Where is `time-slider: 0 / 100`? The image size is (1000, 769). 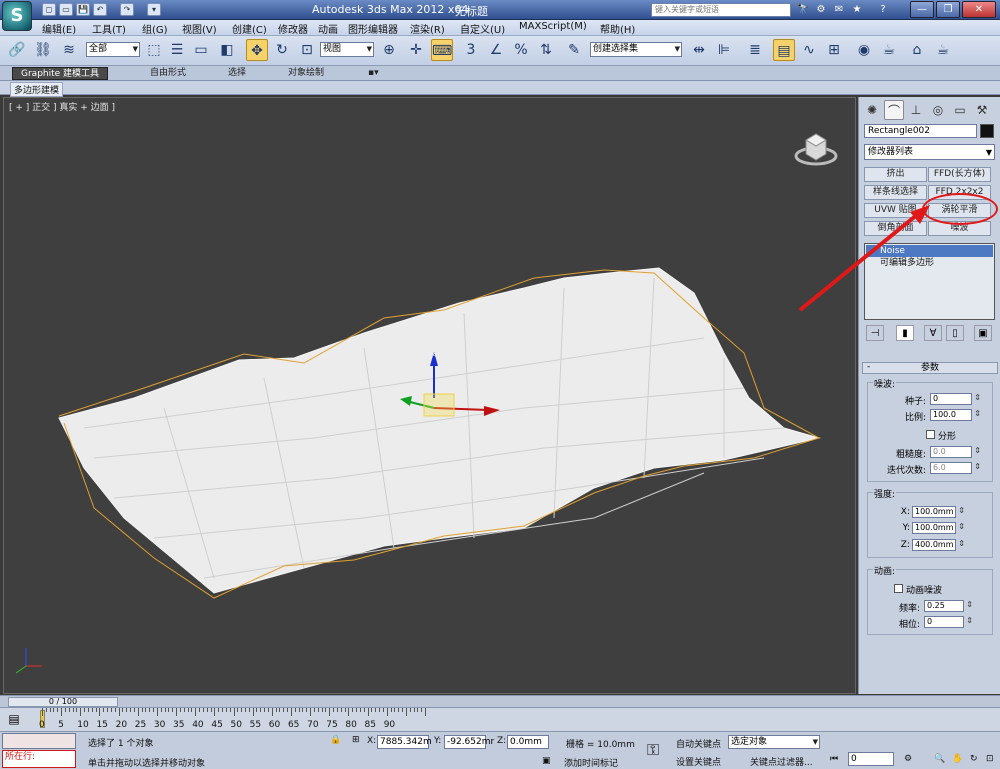 time-slider: 0 / 100 is located at coordinates (500, 701).